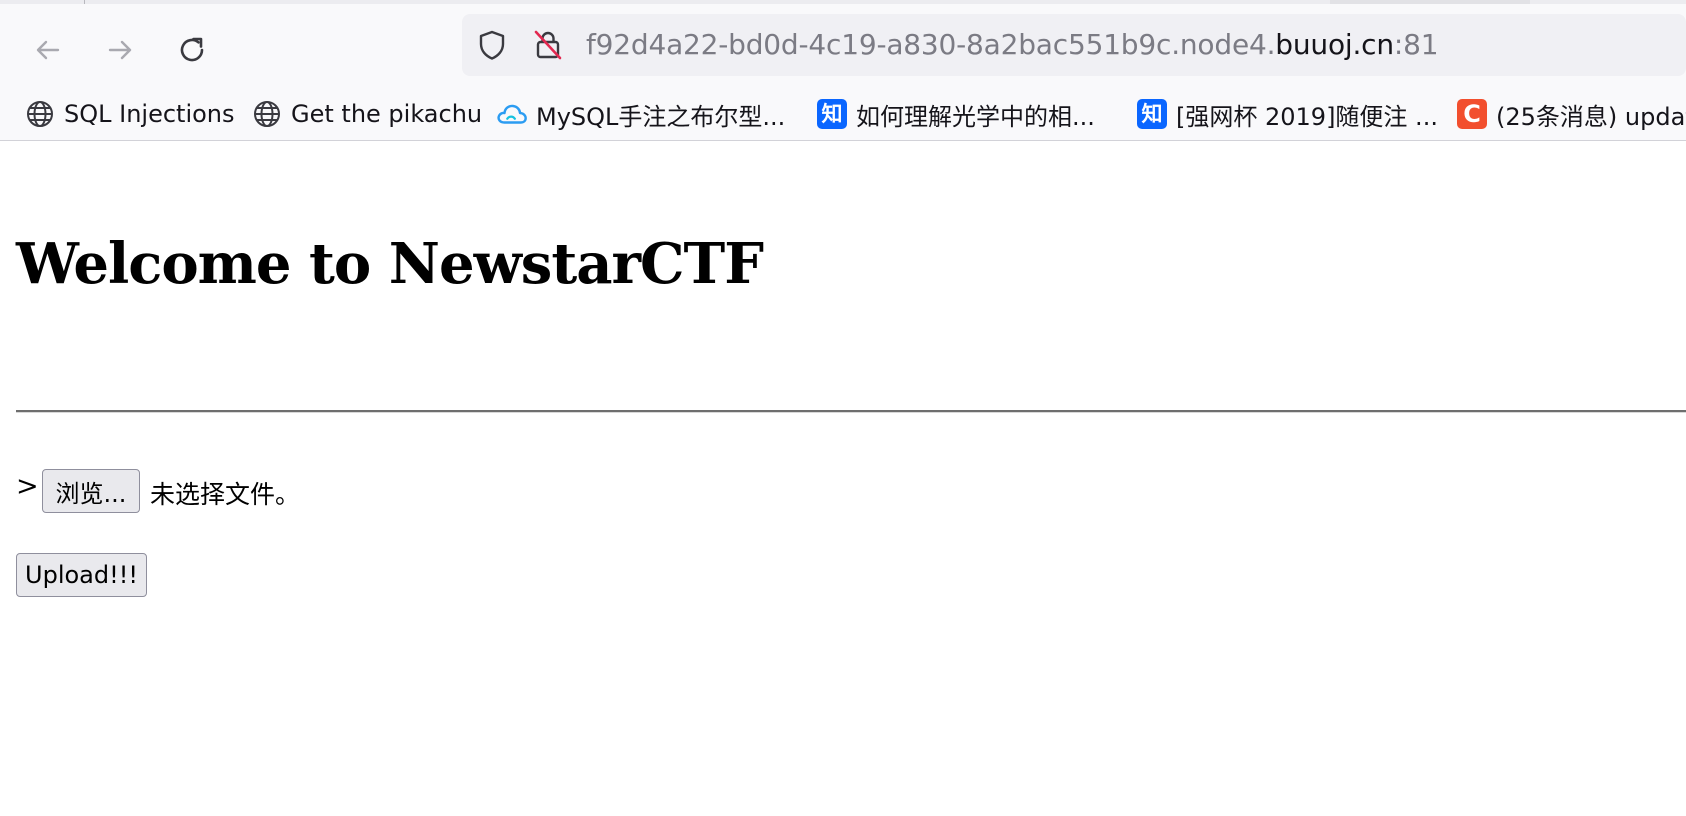  What do you see at coordinates (387, 114) in the screenshot?
I see `bookmark-label: Get the pikachu` at bounding box center [387, 114].